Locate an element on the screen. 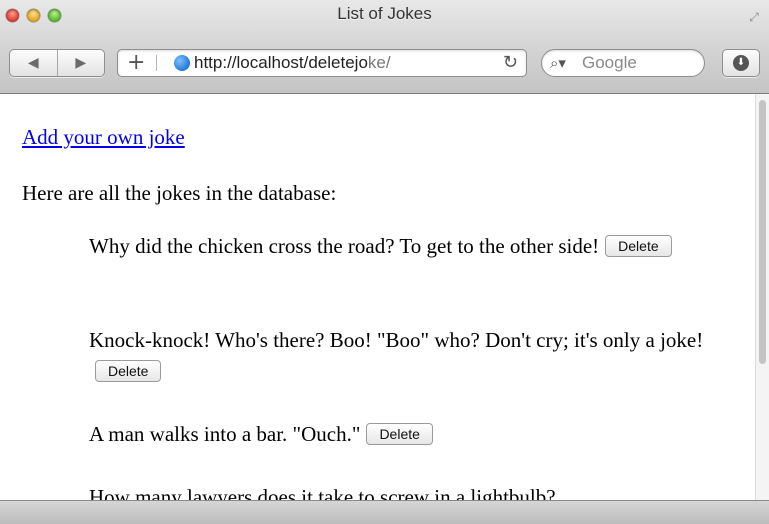 The height and width of the screenshot is (524, 769). downloads-button: ⬇ is located at coordinates (741, 63).